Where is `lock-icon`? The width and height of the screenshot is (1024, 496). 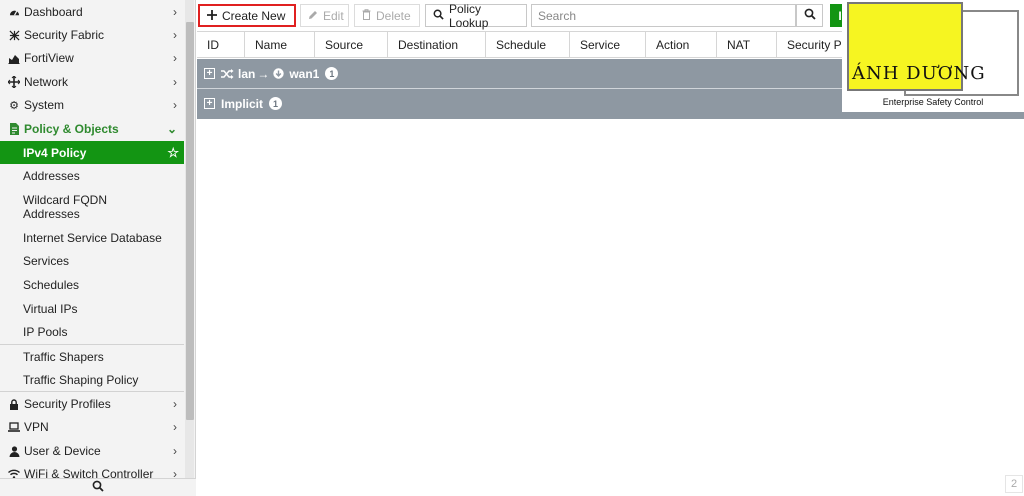
lock-icon is located at coordinates (14, 404).